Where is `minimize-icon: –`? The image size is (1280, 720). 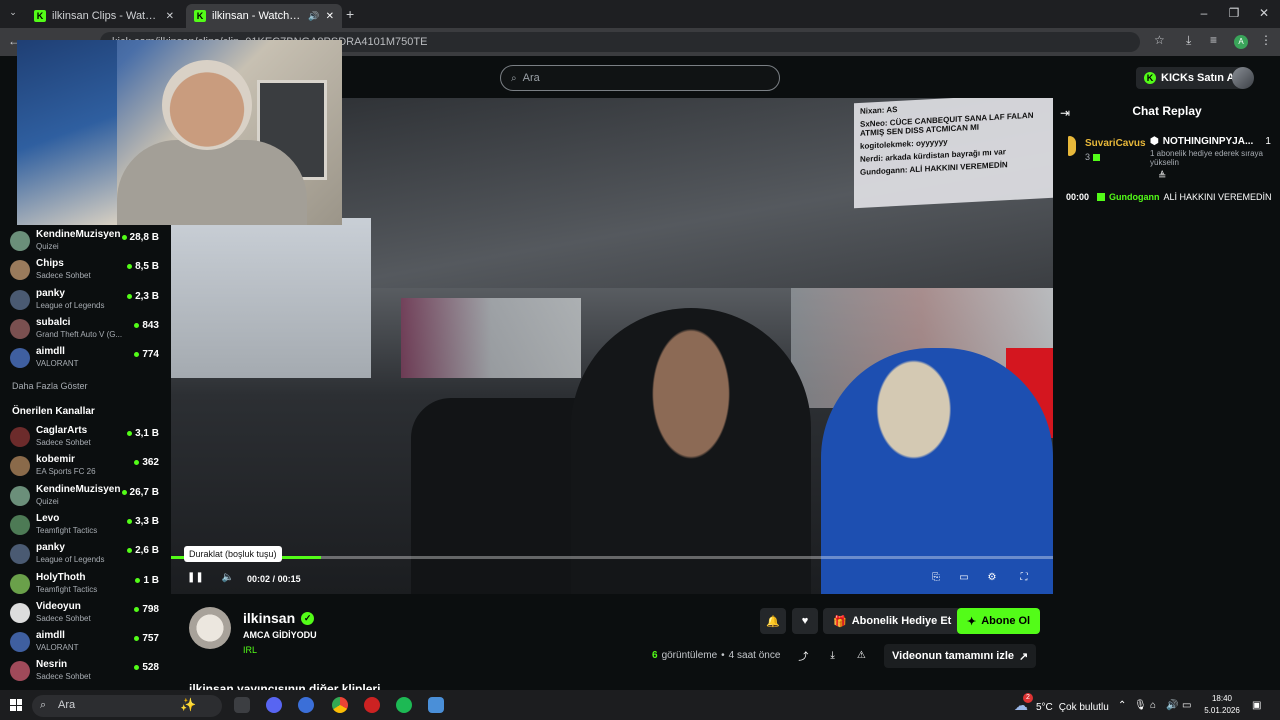
minimize-icon: – is located at coordinates (1204, 13).